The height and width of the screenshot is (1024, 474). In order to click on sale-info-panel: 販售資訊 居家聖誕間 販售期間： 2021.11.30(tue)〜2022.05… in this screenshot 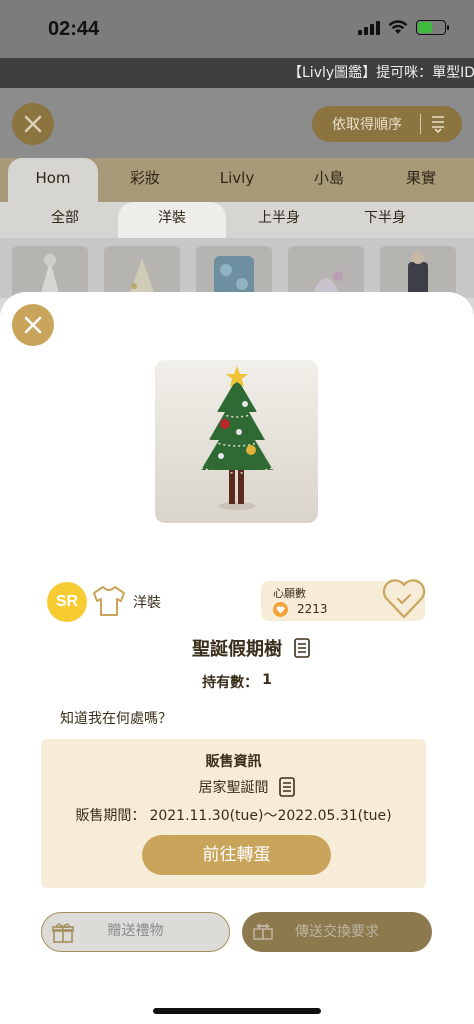, I will do `click(233, 813)`.